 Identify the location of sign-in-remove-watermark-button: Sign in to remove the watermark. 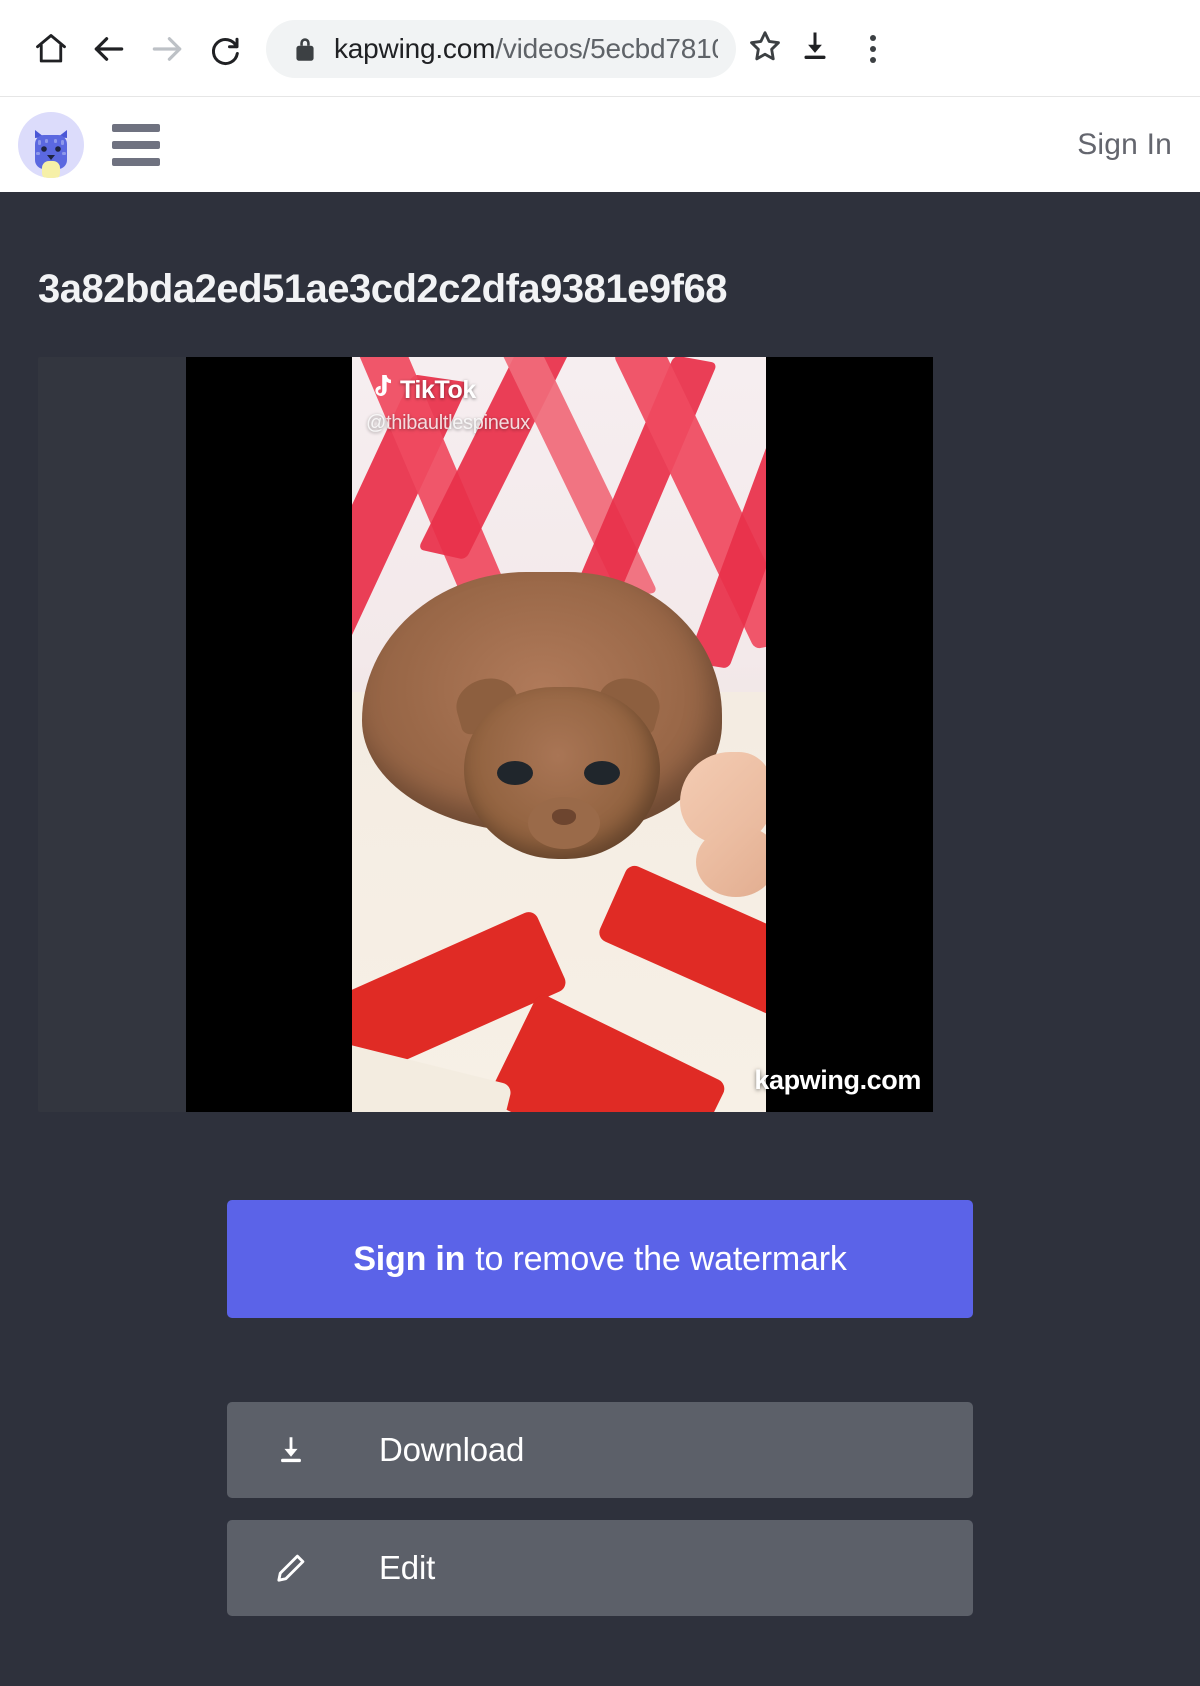
(600, 1259).